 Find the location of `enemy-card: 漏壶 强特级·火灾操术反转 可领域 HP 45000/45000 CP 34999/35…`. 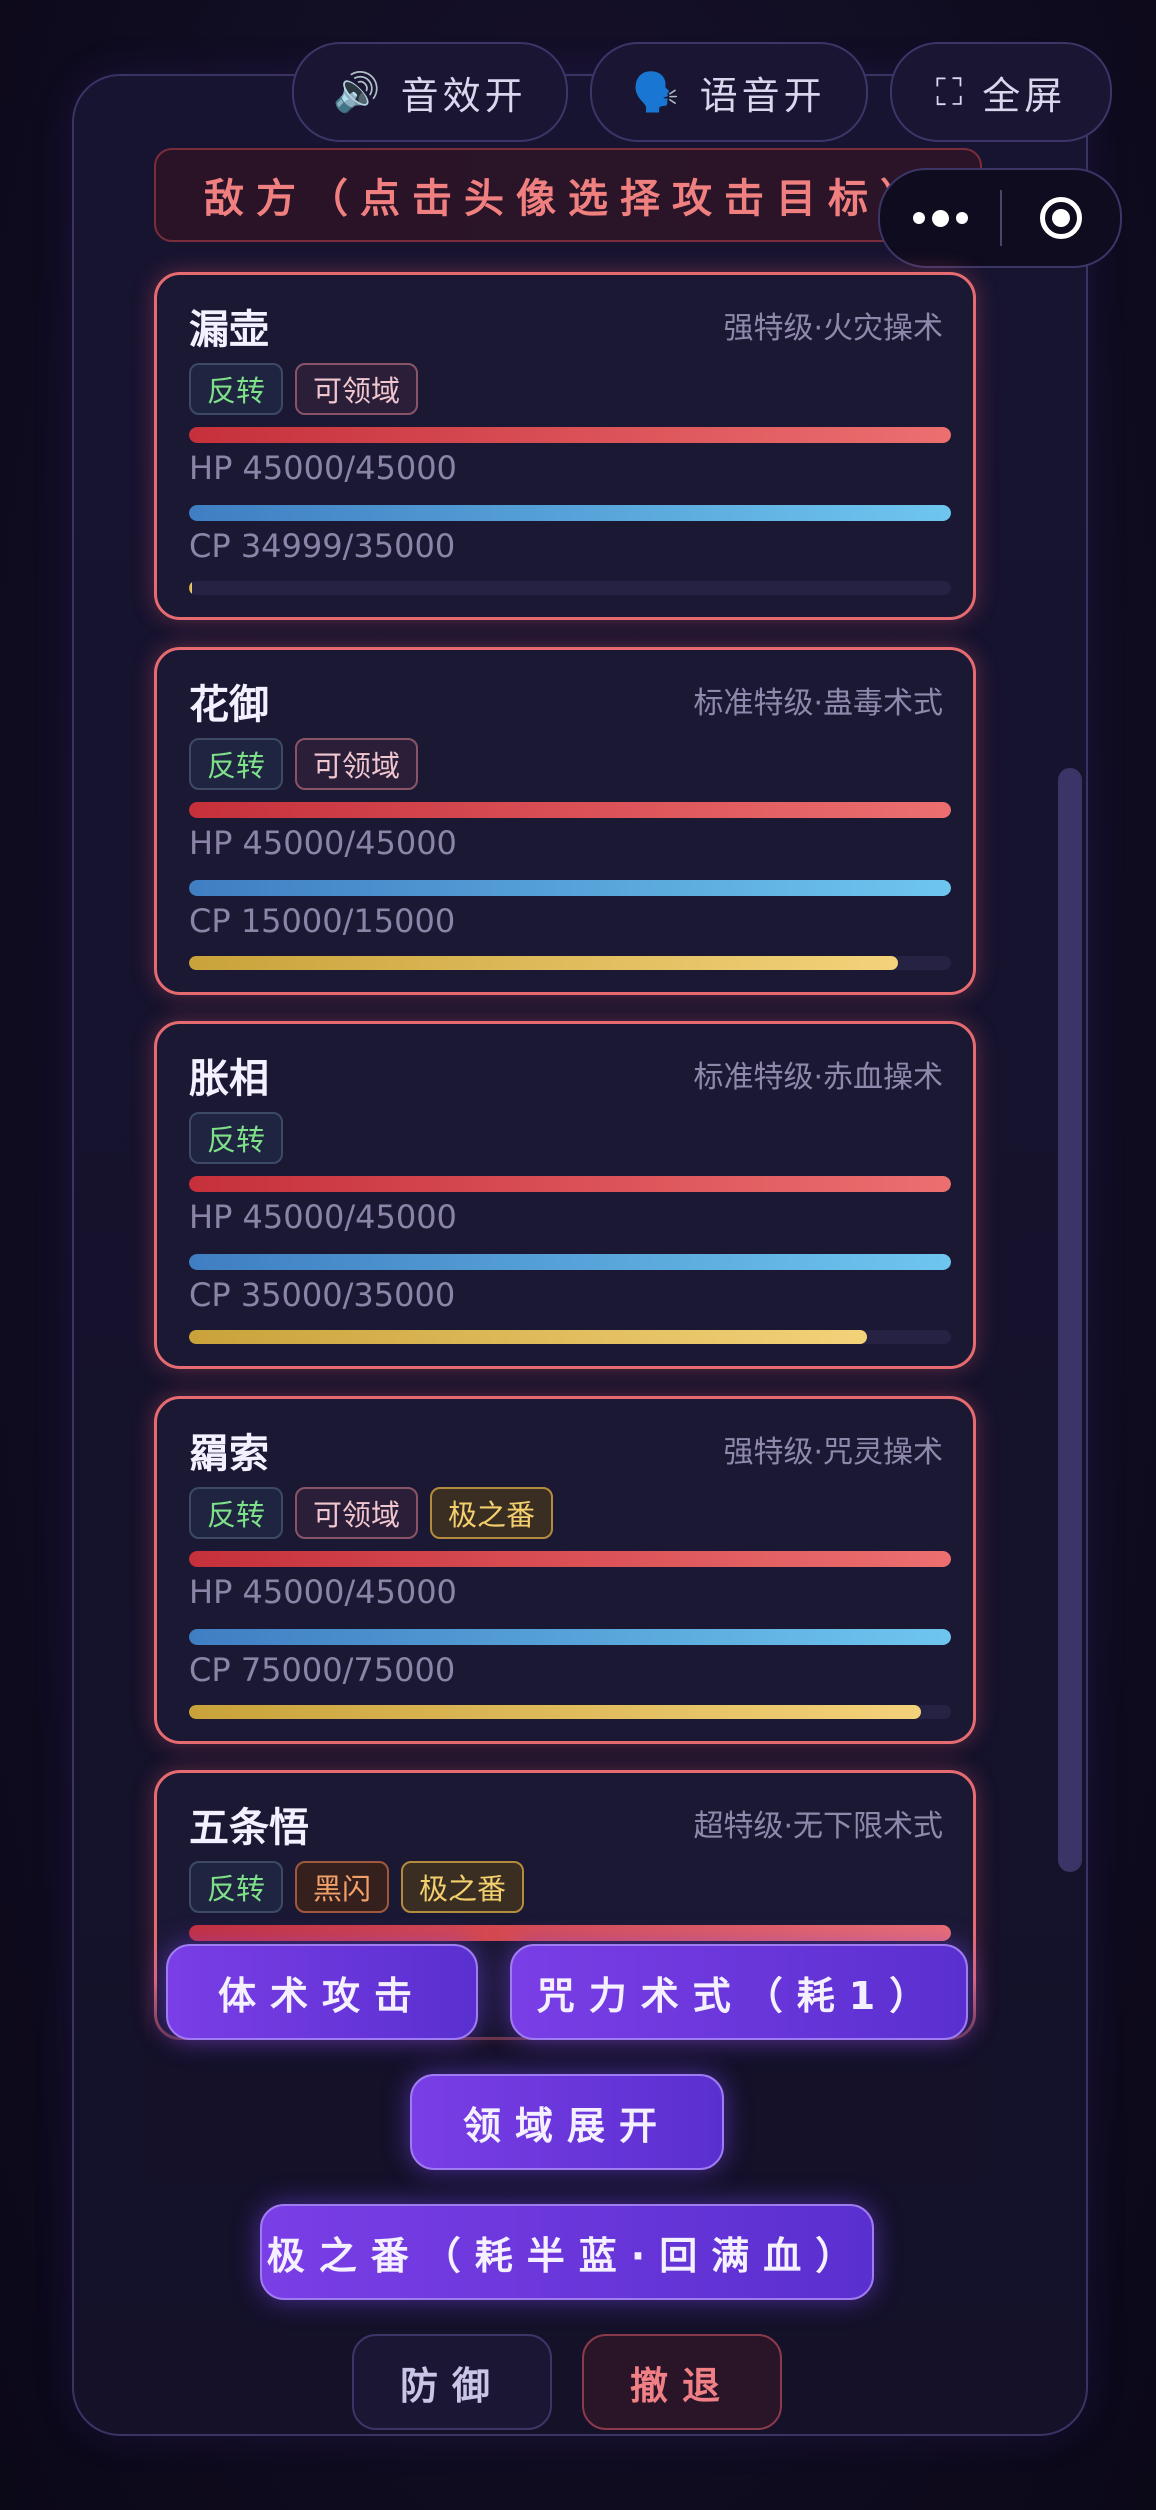

enemy-card: 漏壶 强特级·火灾操术反转 可领域 HP 45000/45000 CP 34999/35… is located at coordinates (565, 446).